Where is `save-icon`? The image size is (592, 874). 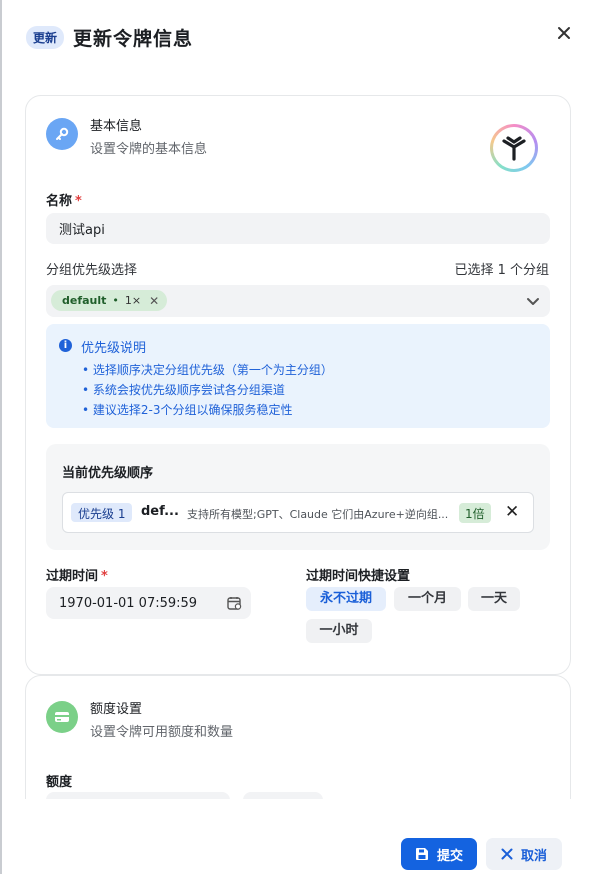
save-icon is located at coordinates (422, 854).